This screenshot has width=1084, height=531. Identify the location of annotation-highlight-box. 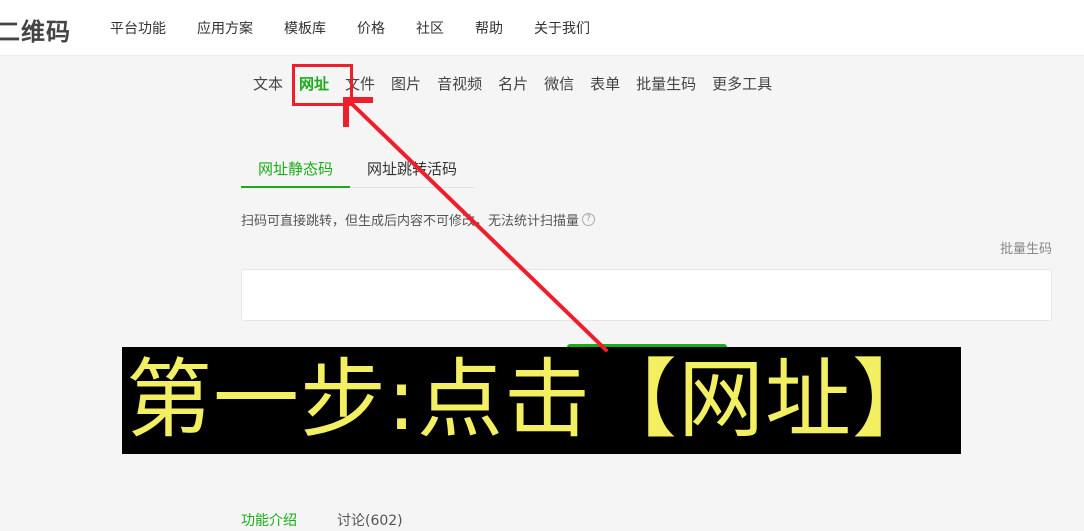
(322, 85).